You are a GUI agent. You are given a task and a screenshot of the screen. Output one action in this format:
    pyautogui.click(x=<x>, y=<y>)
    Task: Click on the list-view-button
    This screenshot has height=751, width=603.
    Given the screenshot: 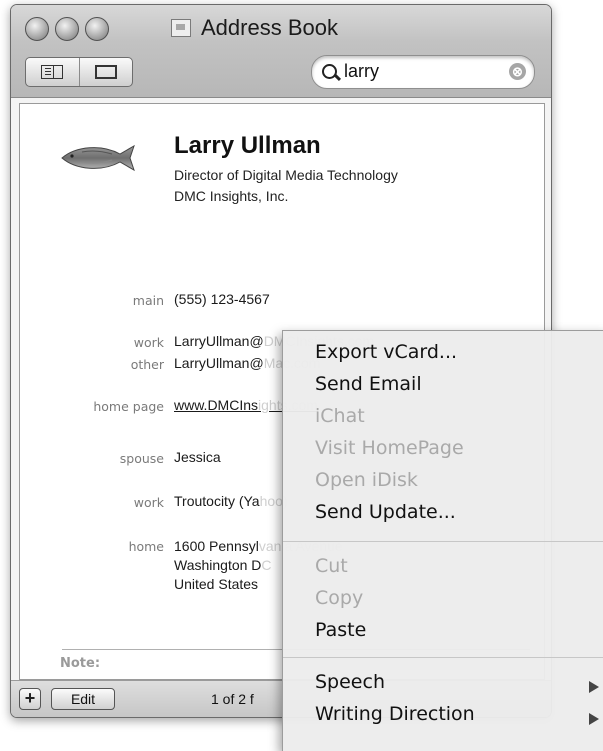 What is the action you would take?
    pyautogui.click(x=52, y=72)
    